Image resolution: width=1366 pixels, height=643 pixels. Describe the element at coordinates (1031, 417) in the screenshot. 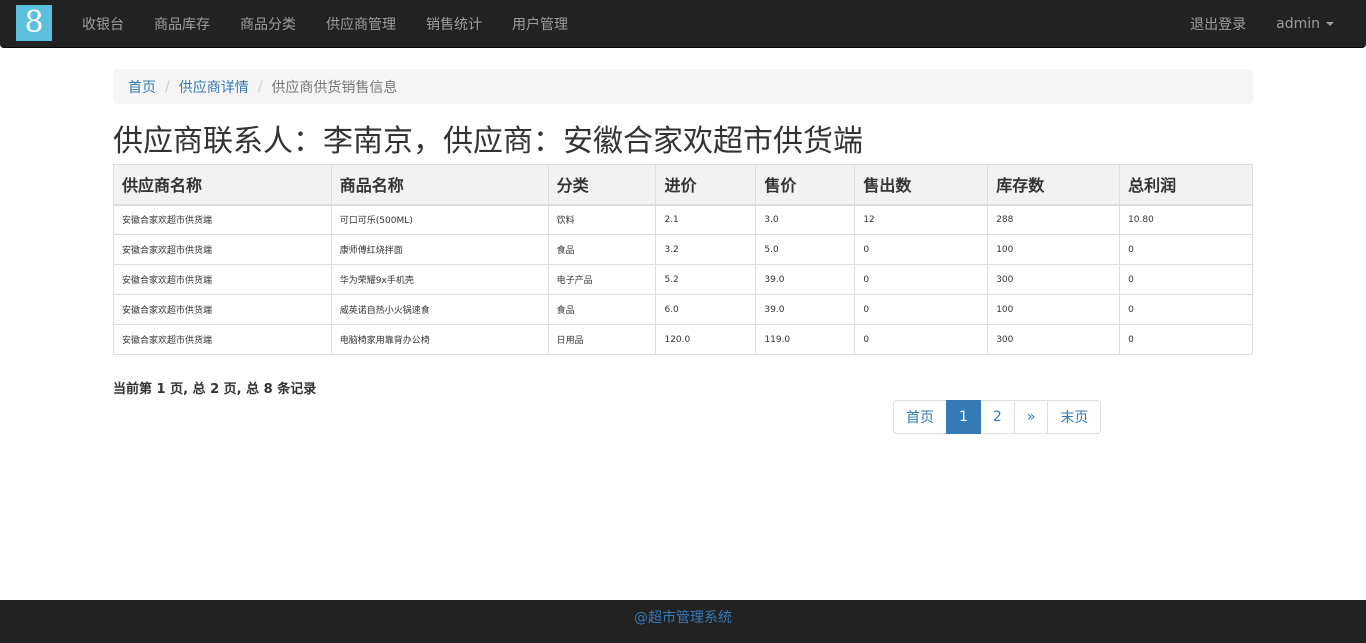

I see `pagination-next: »` at that location.